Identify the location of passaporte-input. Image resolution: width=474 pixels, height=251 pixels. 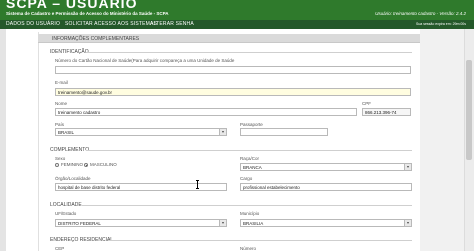
(284, 132).